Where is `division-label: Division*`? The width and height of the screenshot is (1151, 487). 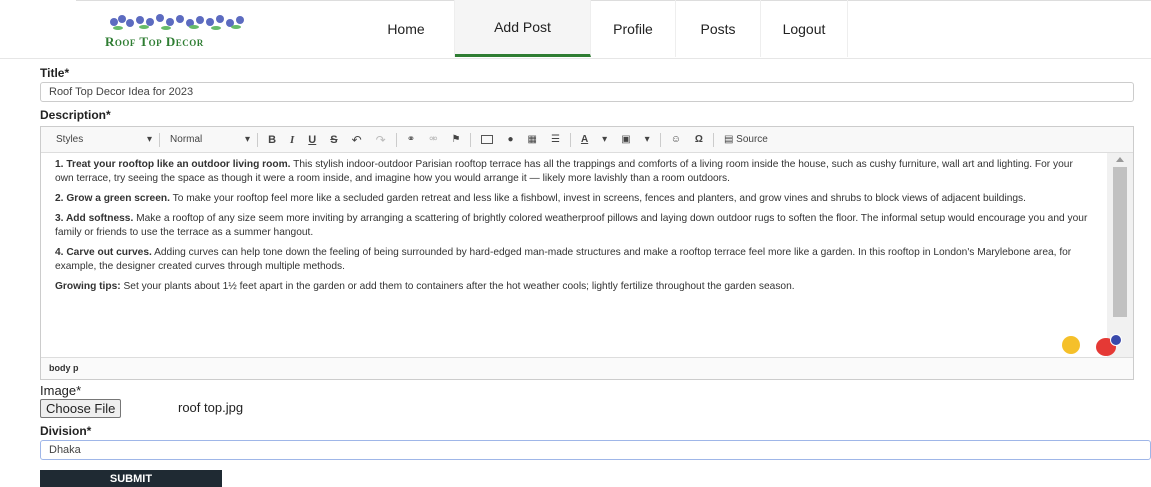
division-label: Division* is located at coordinates (66, 431).